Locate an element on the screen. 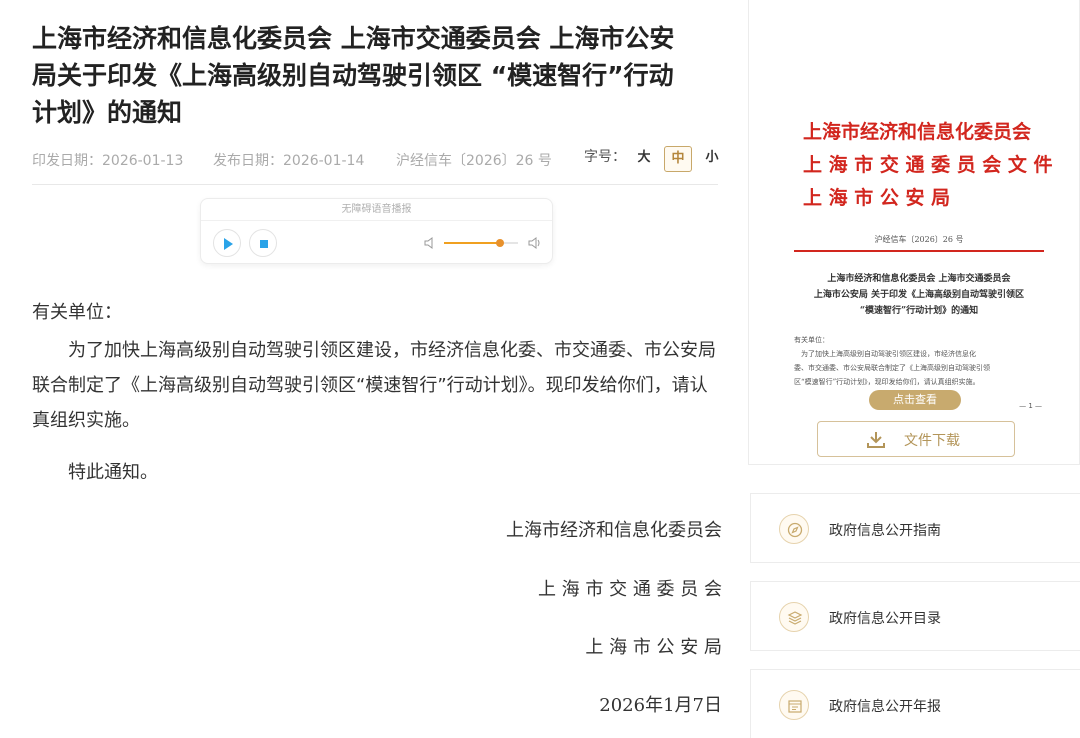 The width and height of the screenshot is (1080, 738). sidebar-item-guide: 政府信息公开指南 is located at coordinates (915, 528).